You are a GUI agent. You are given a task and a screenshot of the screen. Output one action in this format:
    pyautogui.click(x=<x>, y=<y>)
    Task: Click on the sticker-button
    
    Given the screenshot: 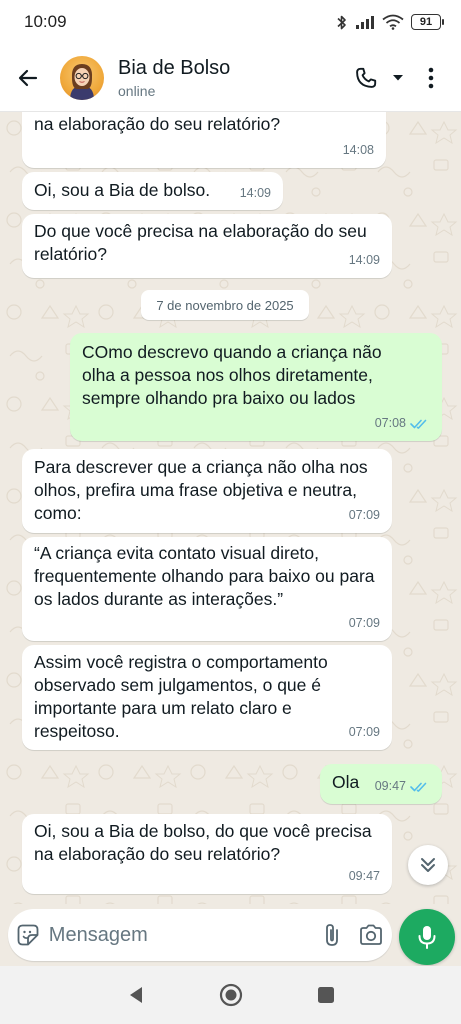 What is the action you would take?
    pyautogui.click(x=28, y=935)
    